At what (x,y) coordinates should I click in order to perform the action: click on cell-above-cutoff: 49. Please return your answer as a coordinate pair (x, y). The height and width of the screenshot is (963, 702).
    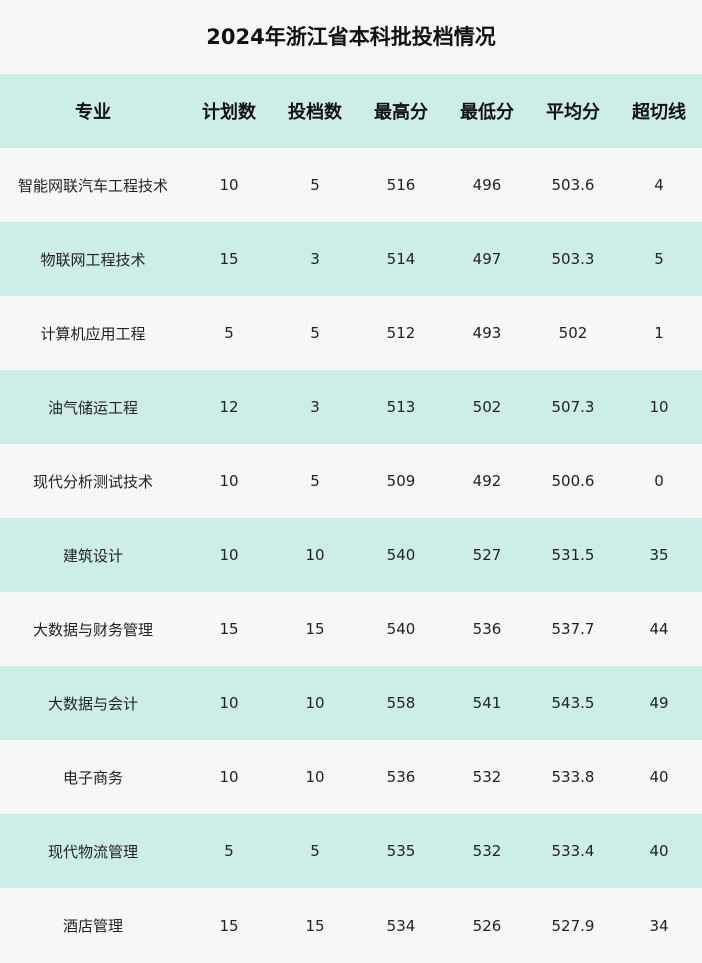
    Looking at the image, I should click on (659, 703).